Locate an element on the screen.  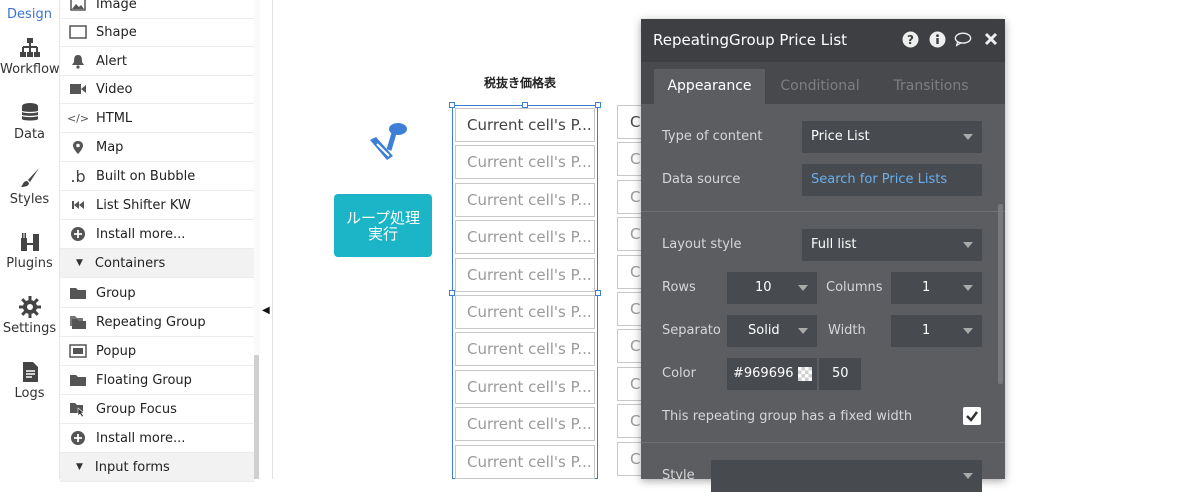
property-editor-tabs: Appearance Conditional Transitions is located at coordinates (823, 83).